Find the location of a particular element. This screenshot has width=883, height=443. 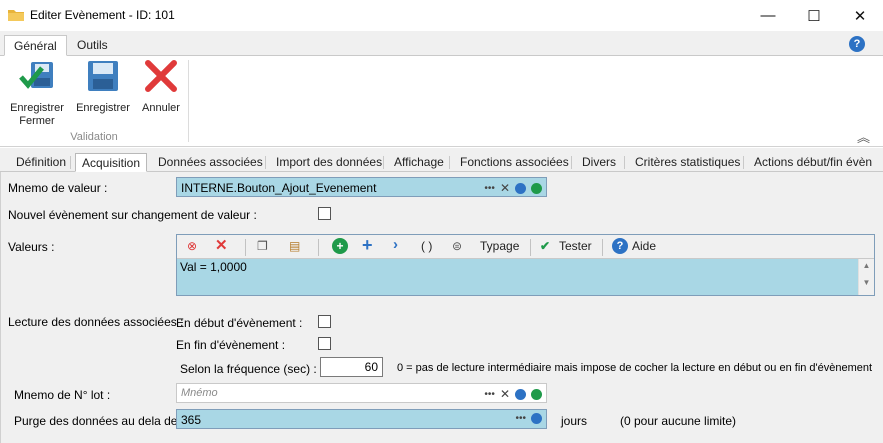

help-icon: ? is located at coordinates (857, 44).